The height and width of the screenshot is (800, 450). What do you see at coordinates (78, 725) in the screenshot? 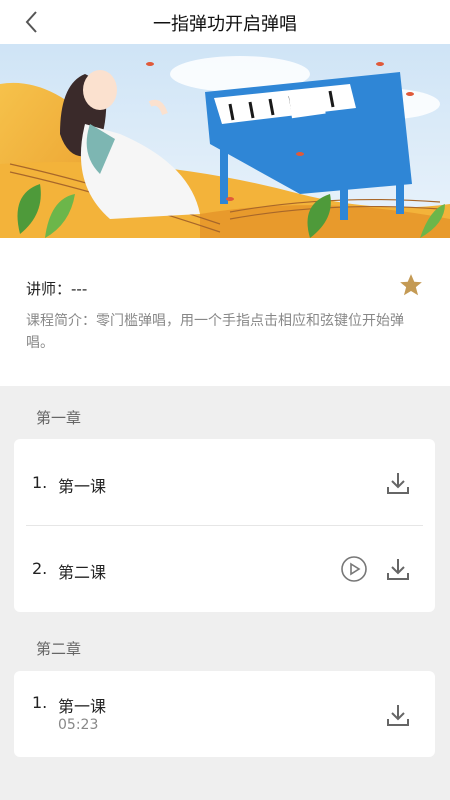
I see `lesson-duration: 05:23` at bounding box center [78, 725].